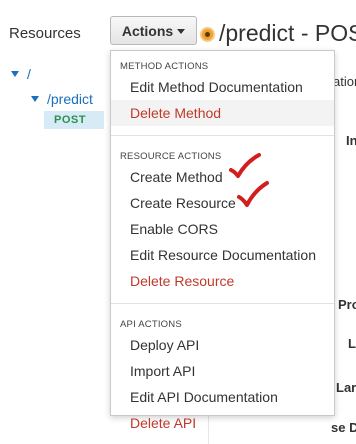 Image resolution: width=356 pixels, height=444 pixels. I want to click on menu-item-import-api: Import API, so click(222, 371).